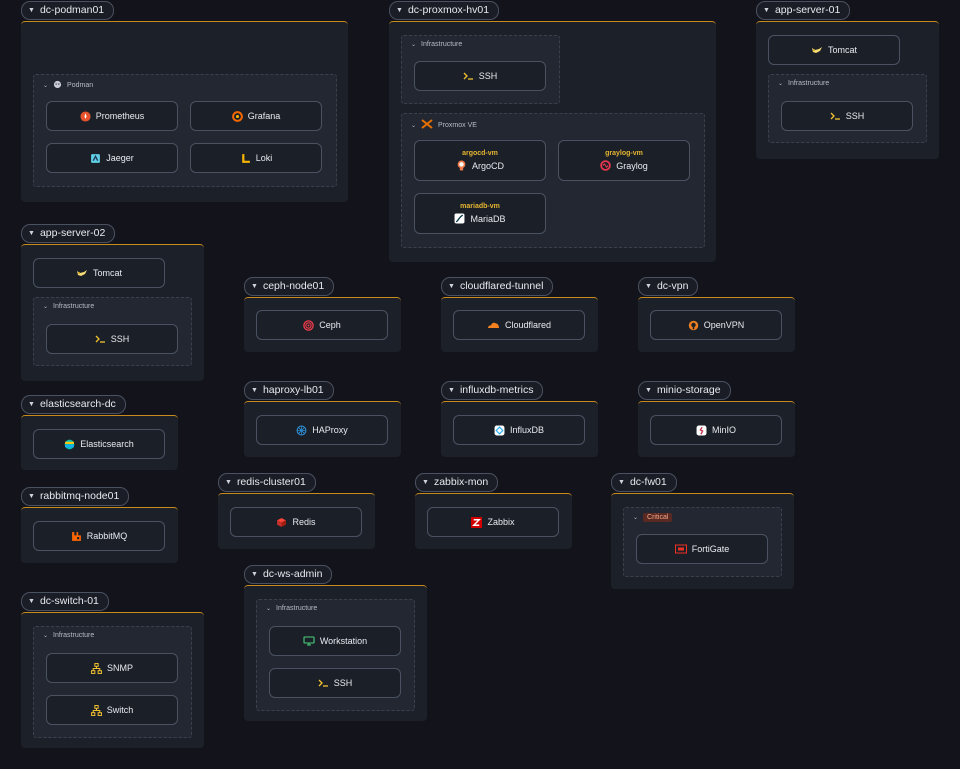  Describe the element at coordinates (427, 125) in the screenshot. I see `proxmox-icon` at that location.